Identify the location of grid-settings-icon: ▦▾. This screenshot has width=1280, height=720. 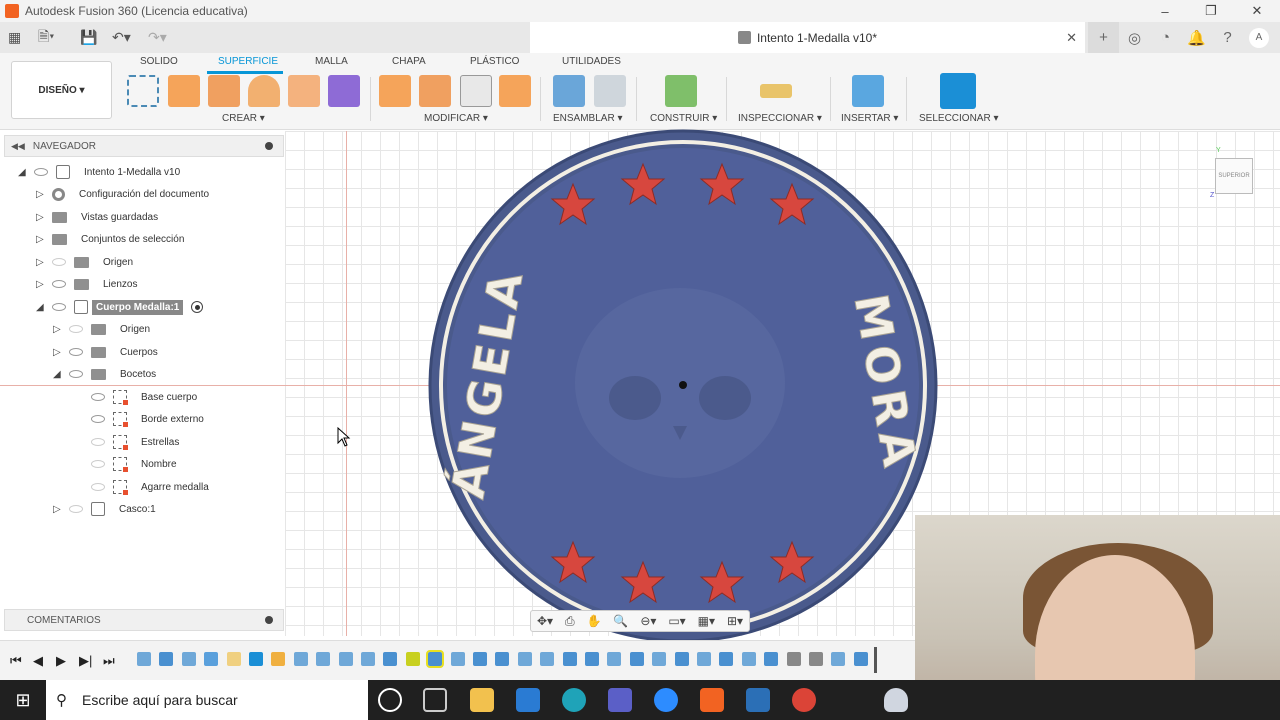
(706, 621).